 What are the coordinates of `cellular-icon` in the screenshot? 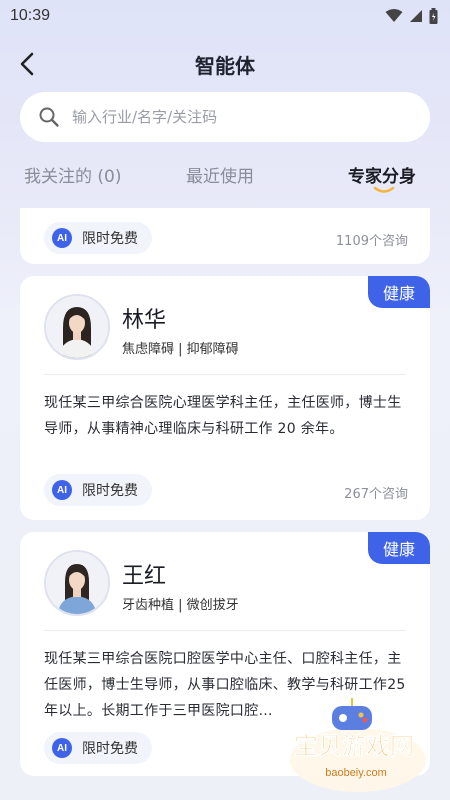 It's located at (416, 16).